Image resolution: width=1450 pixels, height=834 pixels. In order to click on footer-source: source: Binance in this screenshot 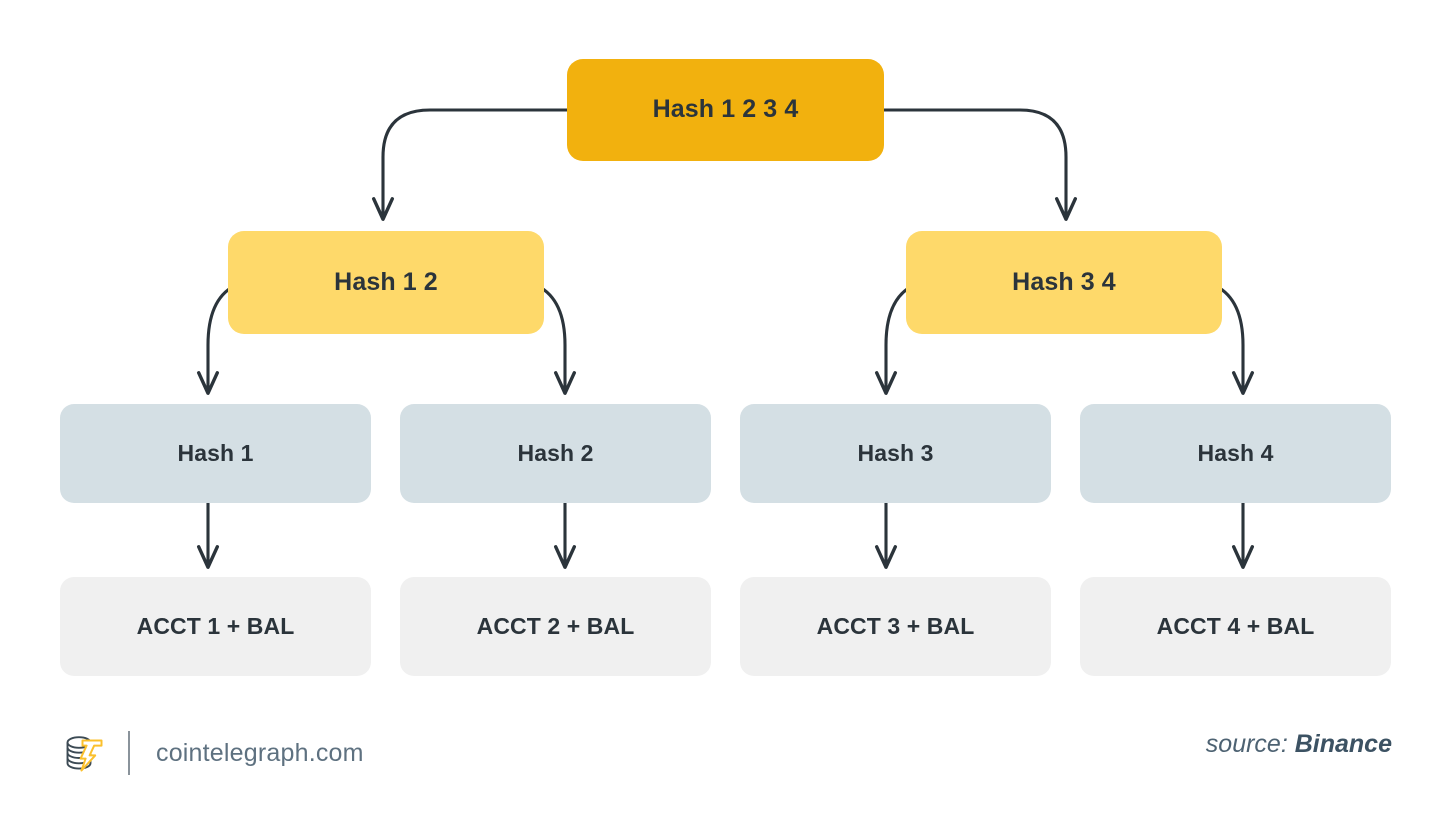, I will do `click(1299, 744)`.